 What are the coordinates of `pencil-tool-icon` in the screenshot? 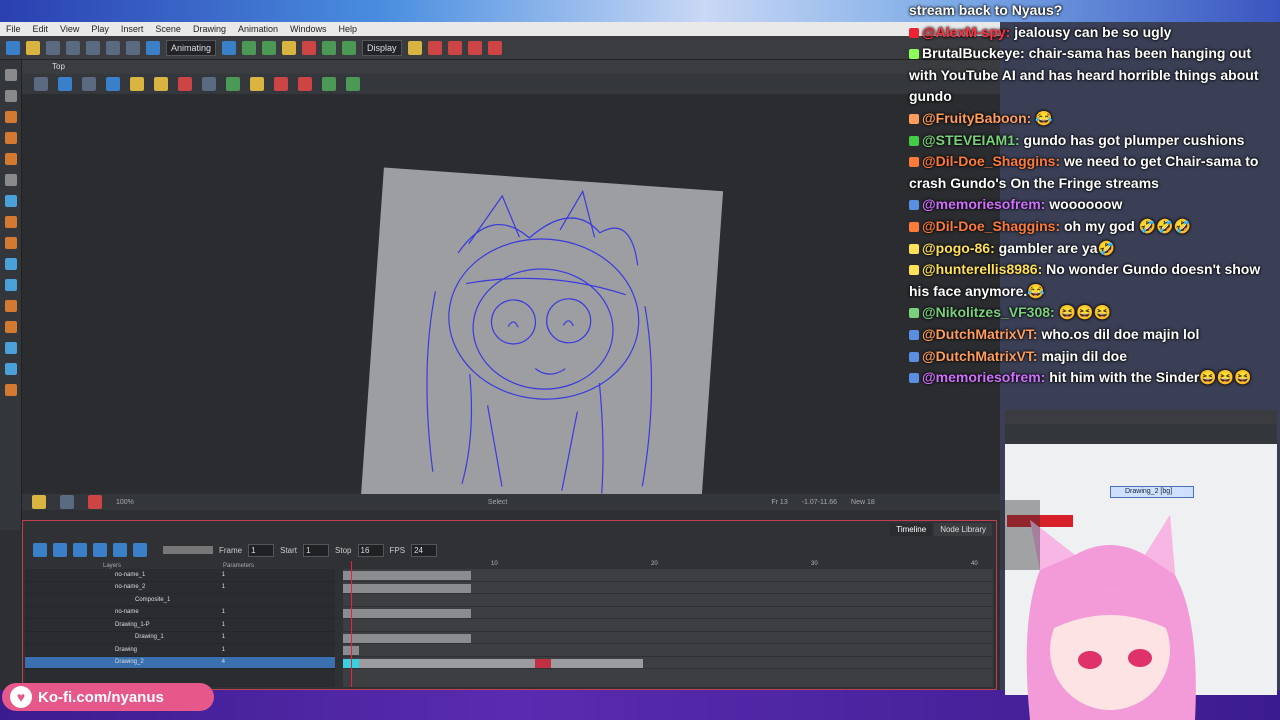 It's located at (10, 138).